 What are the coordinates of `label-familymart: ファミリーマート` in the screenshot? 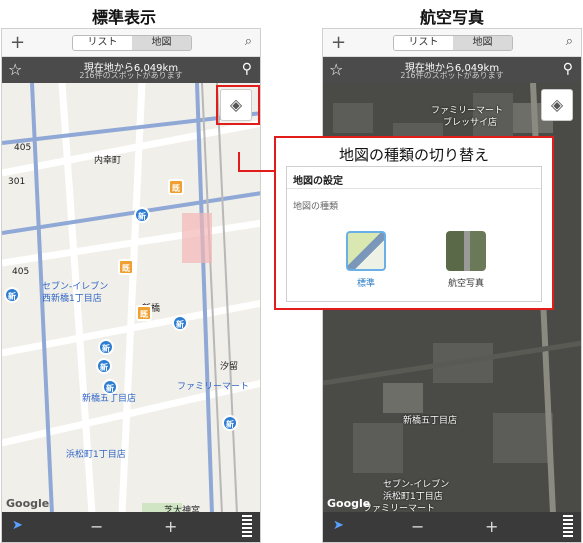 It's located at (213, 387).